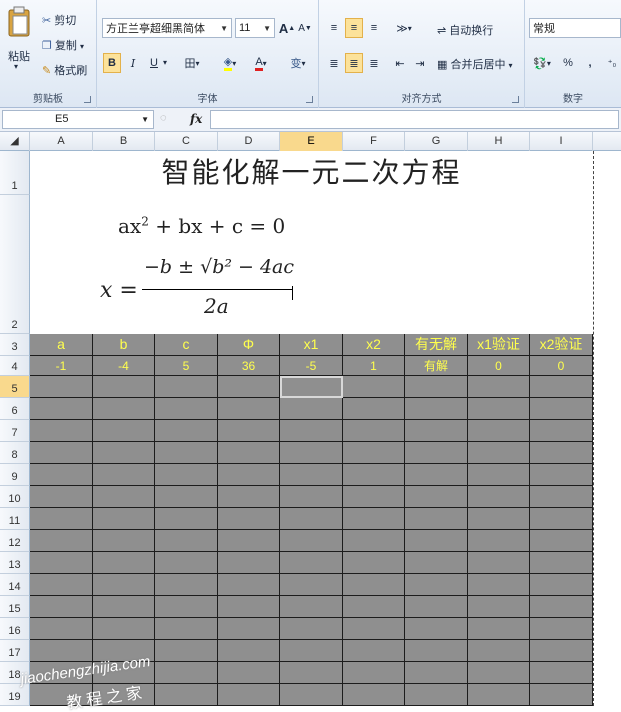 The width and height of the screenshot is (621, 712). I want to click on value-cell: -5, so click(311, 366).